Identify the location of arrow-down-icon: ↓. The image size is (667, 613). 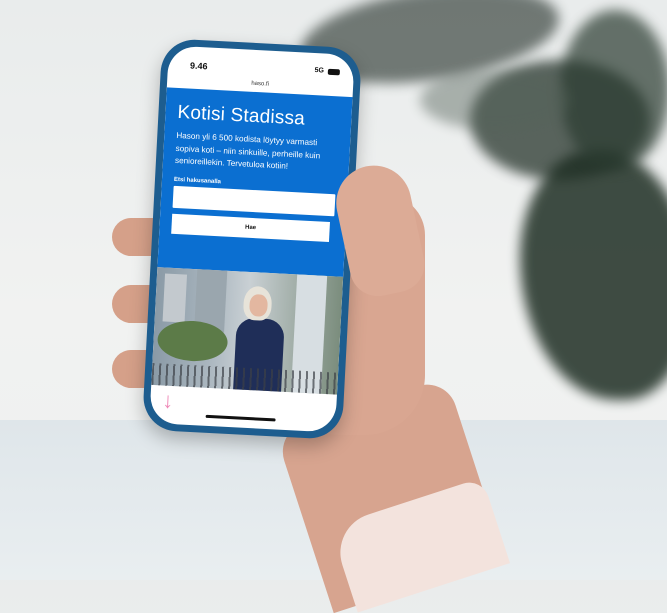
(168, 401).